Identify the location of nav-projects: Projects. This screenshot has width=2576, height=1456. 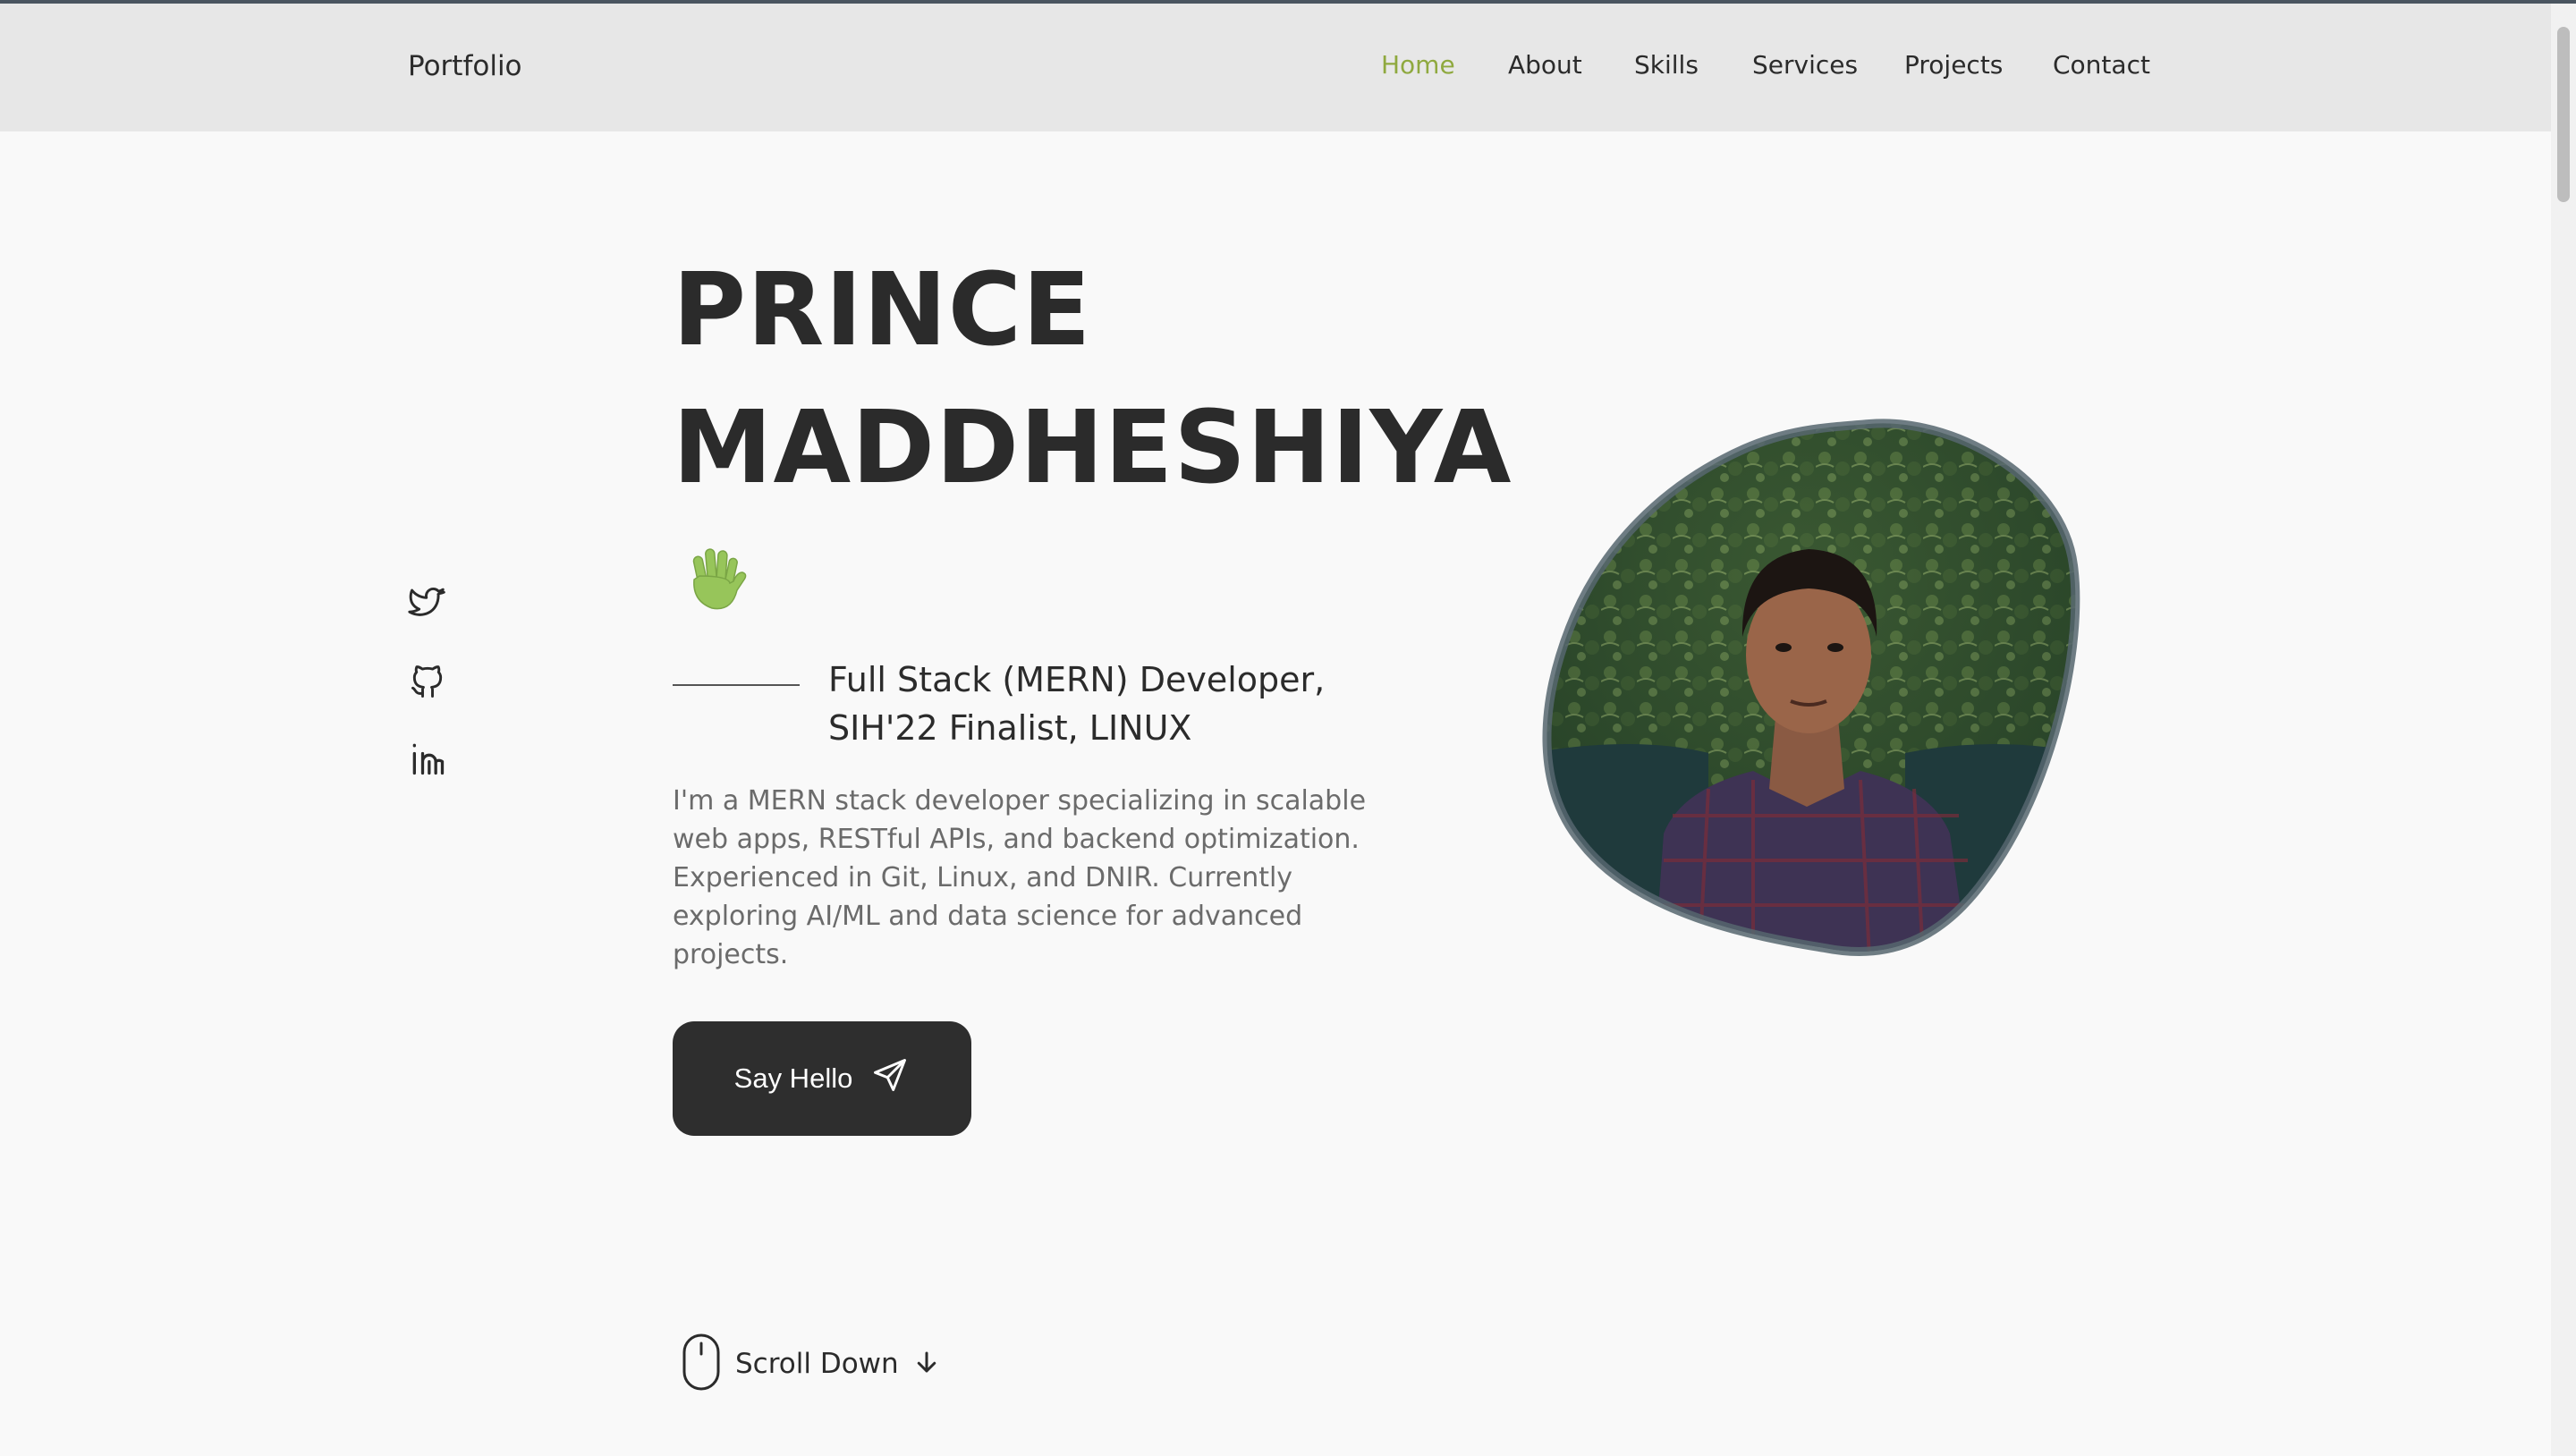
(1953, 65).